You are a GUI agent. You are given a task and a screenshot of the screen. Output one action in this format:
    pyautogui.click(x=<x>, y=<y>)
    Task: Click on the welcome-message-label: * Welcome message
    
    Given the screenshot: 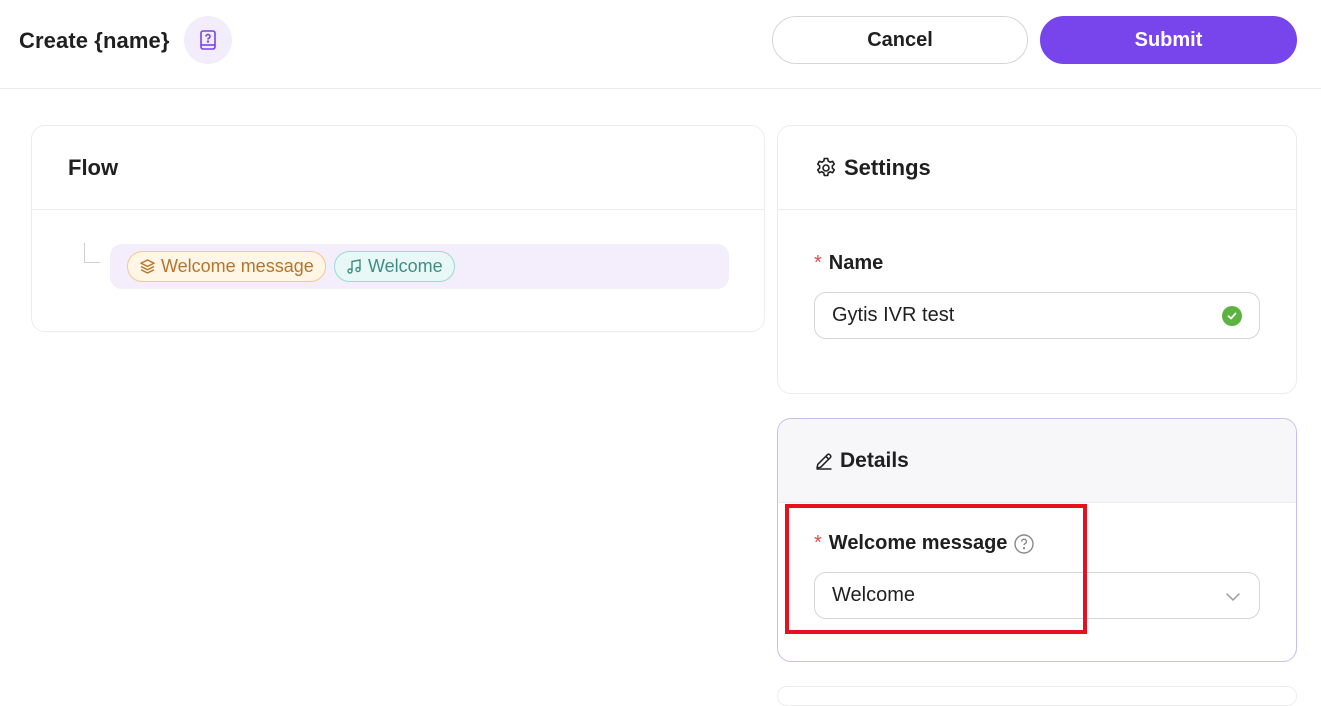 What is the action you would take?
    pyautogui.click(x=924, y=543)
    